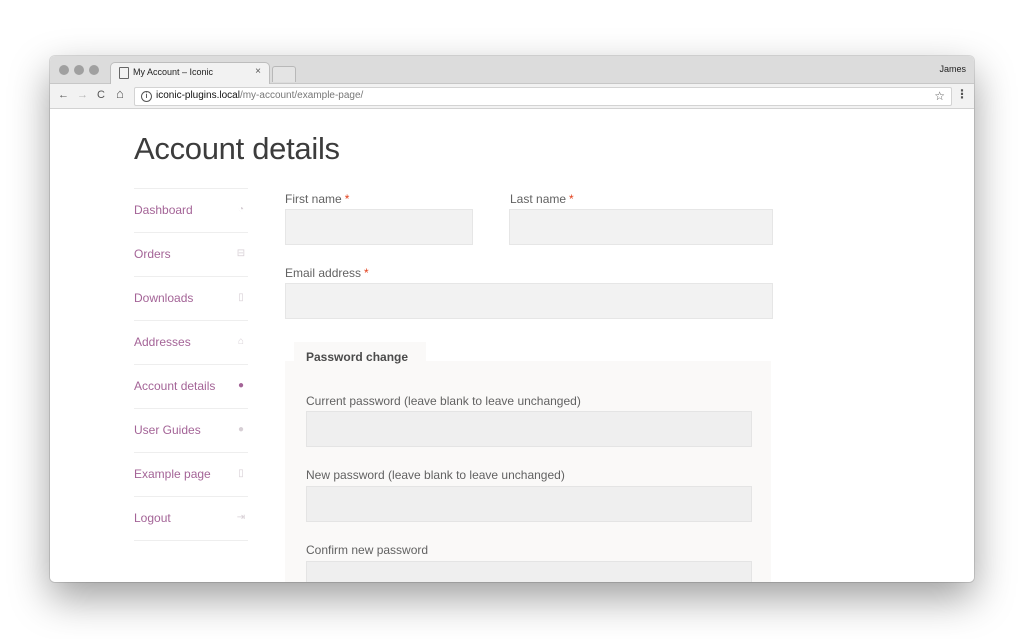 This screenshot has width=1024, height=639. Describe the element at coordinates (529, 504) in the screenshot. I see `new-password-input` at that location.